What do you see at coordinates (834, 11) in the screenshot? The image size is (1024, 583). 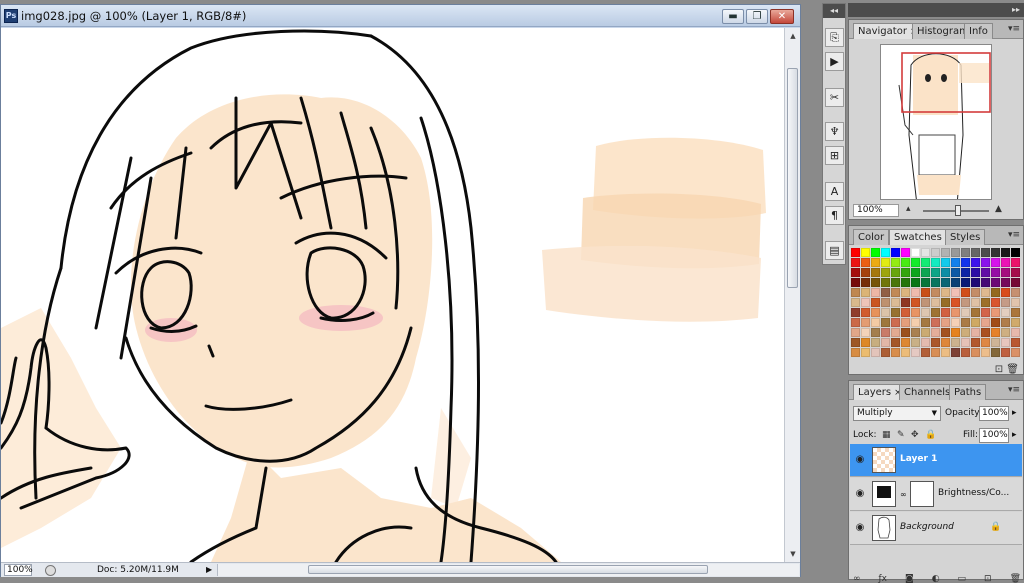 I see `strip-collapse-icon: ◂◂` at bounding box center [834, 11].